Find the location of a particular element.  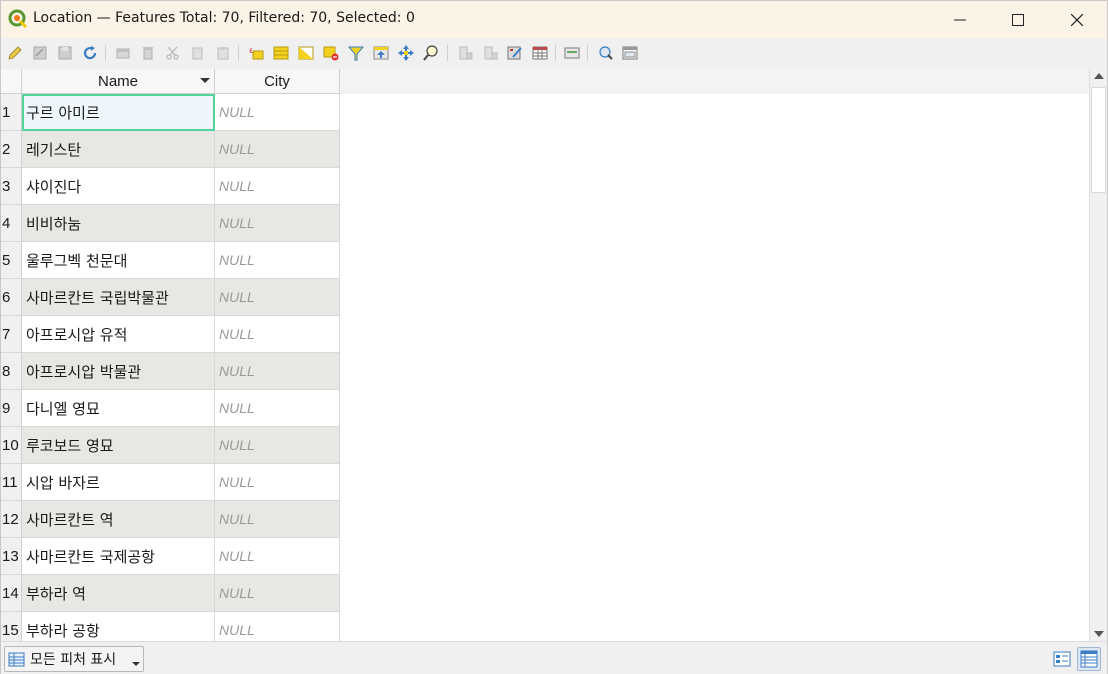

conditional-formatting-button is located at coordinates (540, 53).